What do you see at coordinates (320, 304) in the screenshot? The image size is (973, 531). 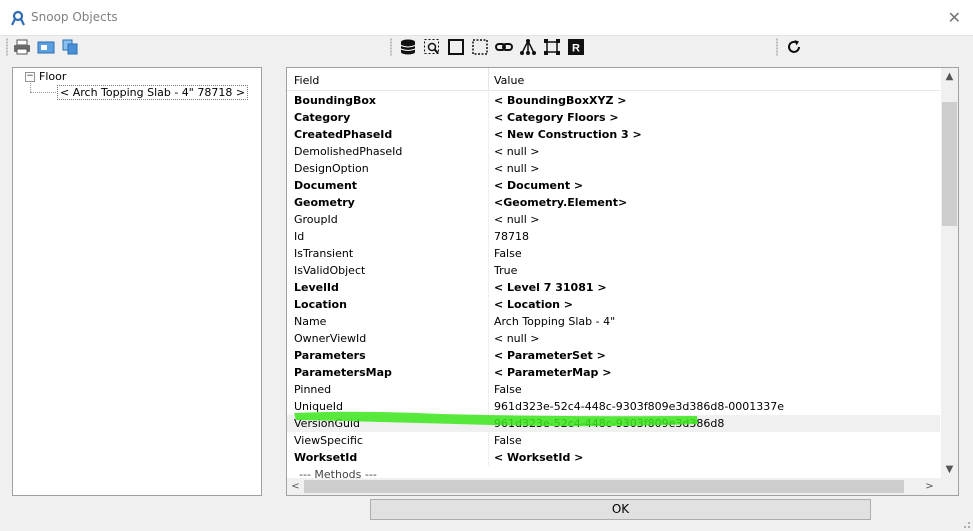 I see `field-cell: Location` at bounding box center [320, 304].